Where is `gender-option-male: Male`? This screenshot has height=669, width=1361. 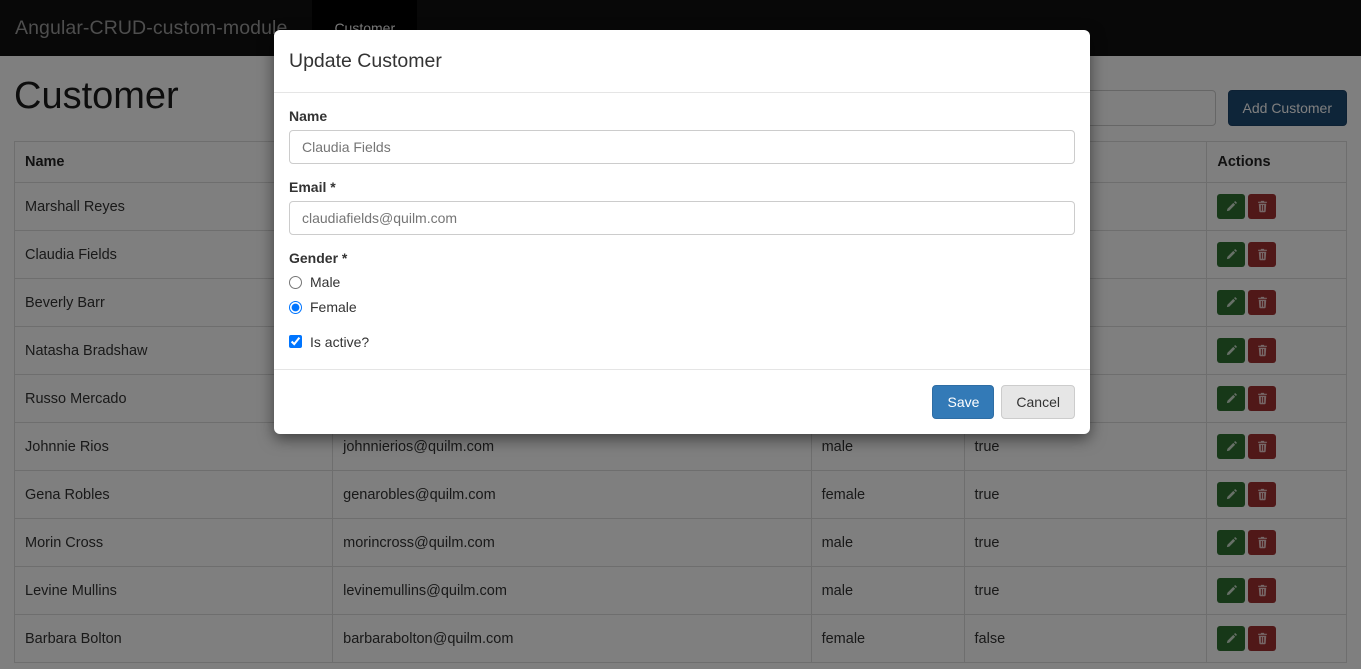
gender-option-male: Male is located at coordinates (682, 282).